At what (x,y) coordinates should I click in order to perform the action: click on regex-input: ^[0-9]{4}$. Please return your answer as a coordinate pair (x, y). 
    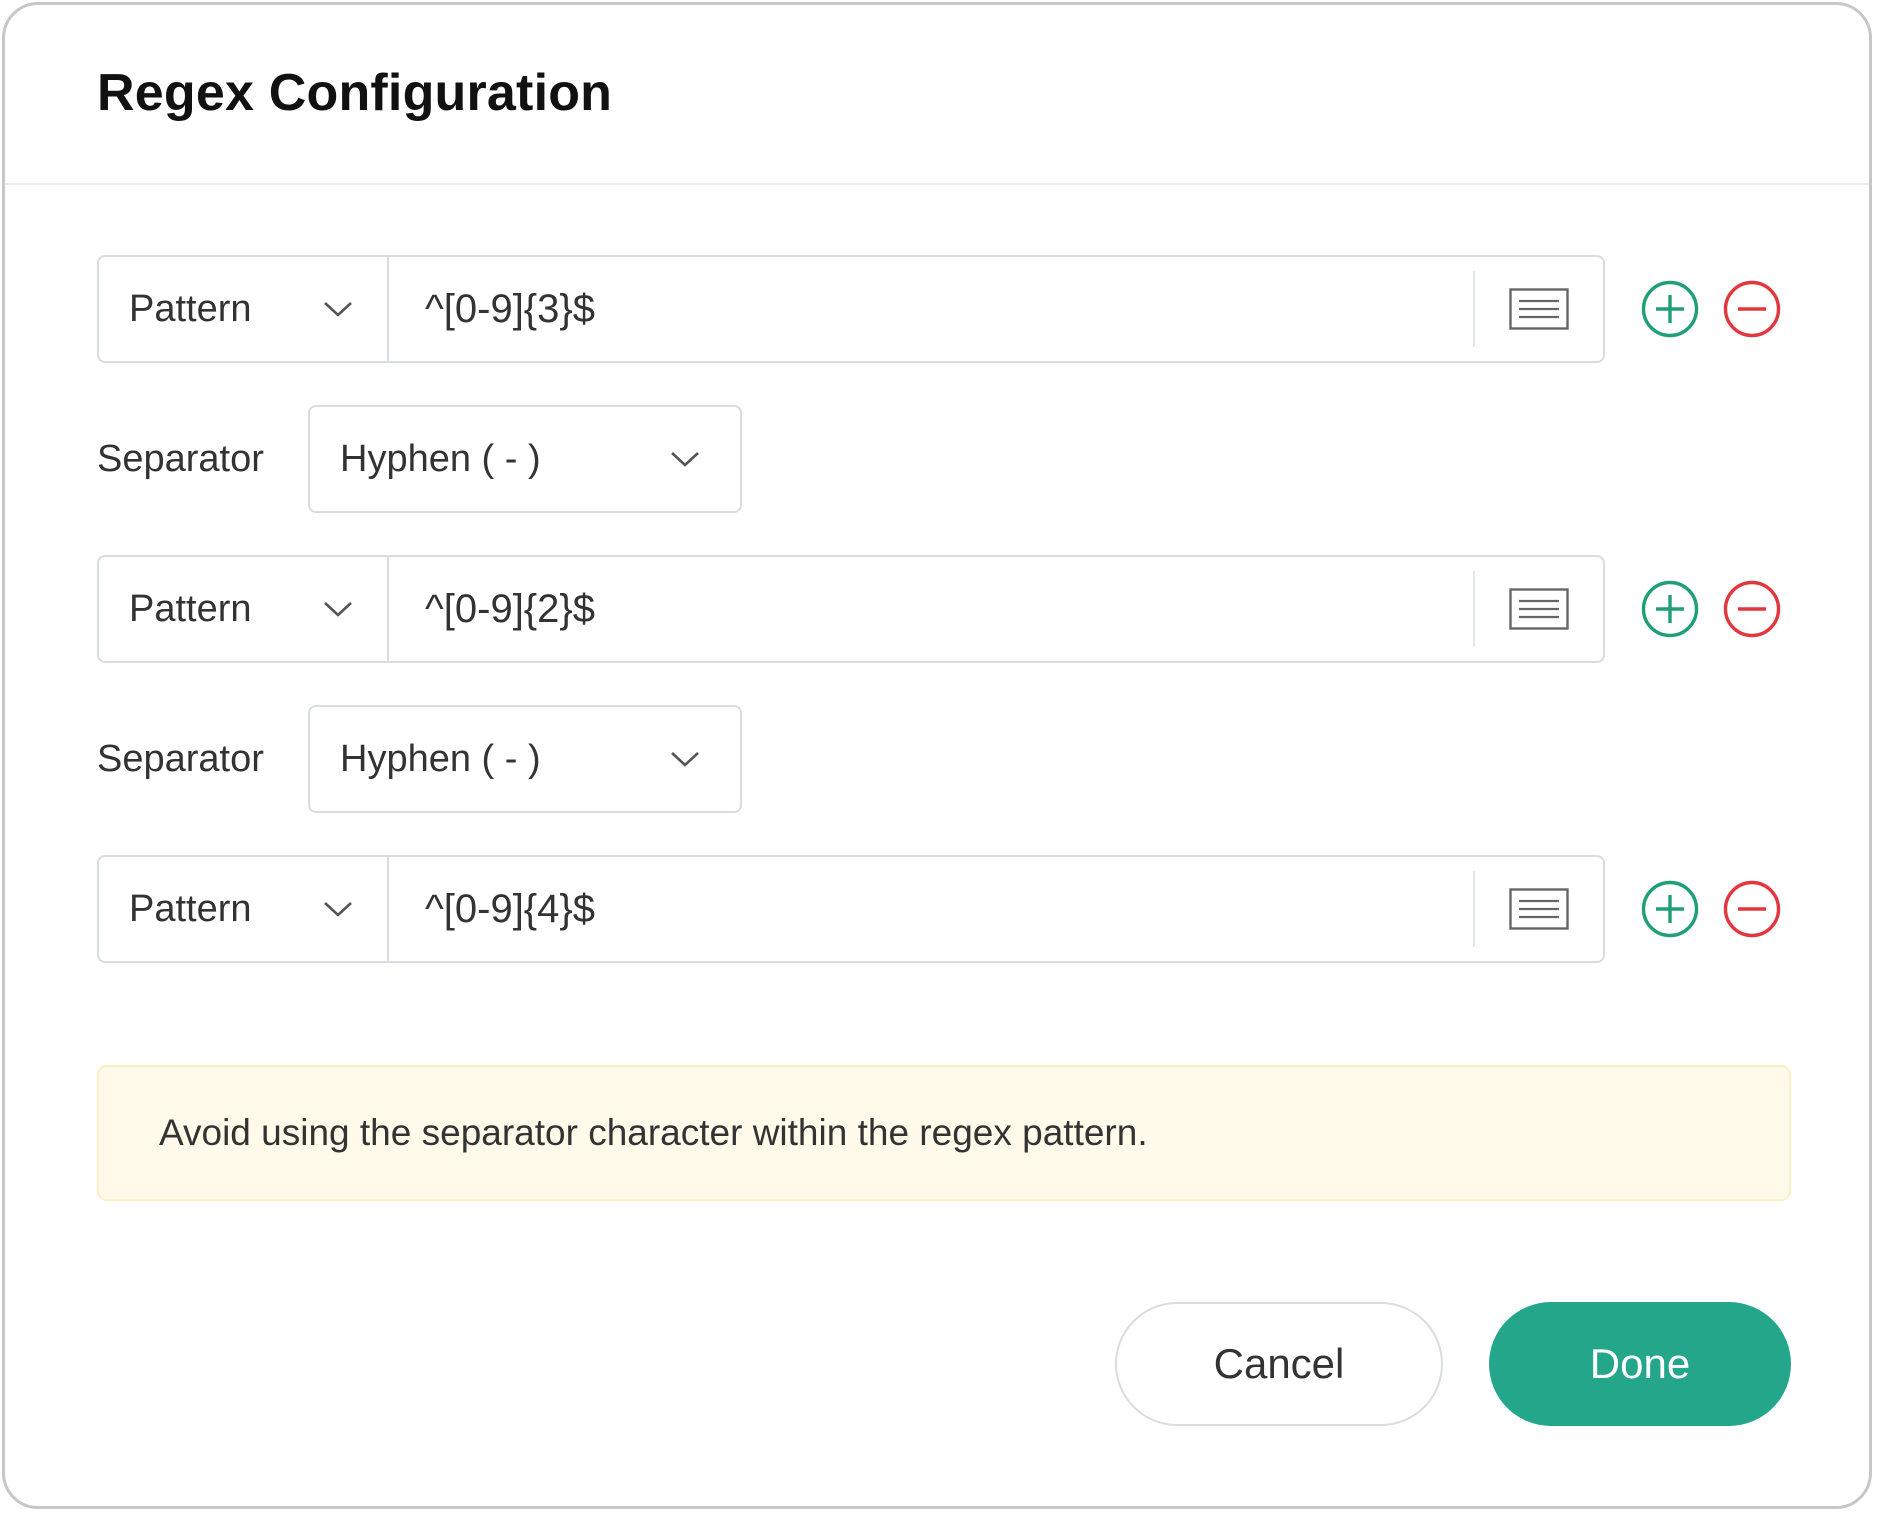
    Looking at the image, I should click on (931, 909).